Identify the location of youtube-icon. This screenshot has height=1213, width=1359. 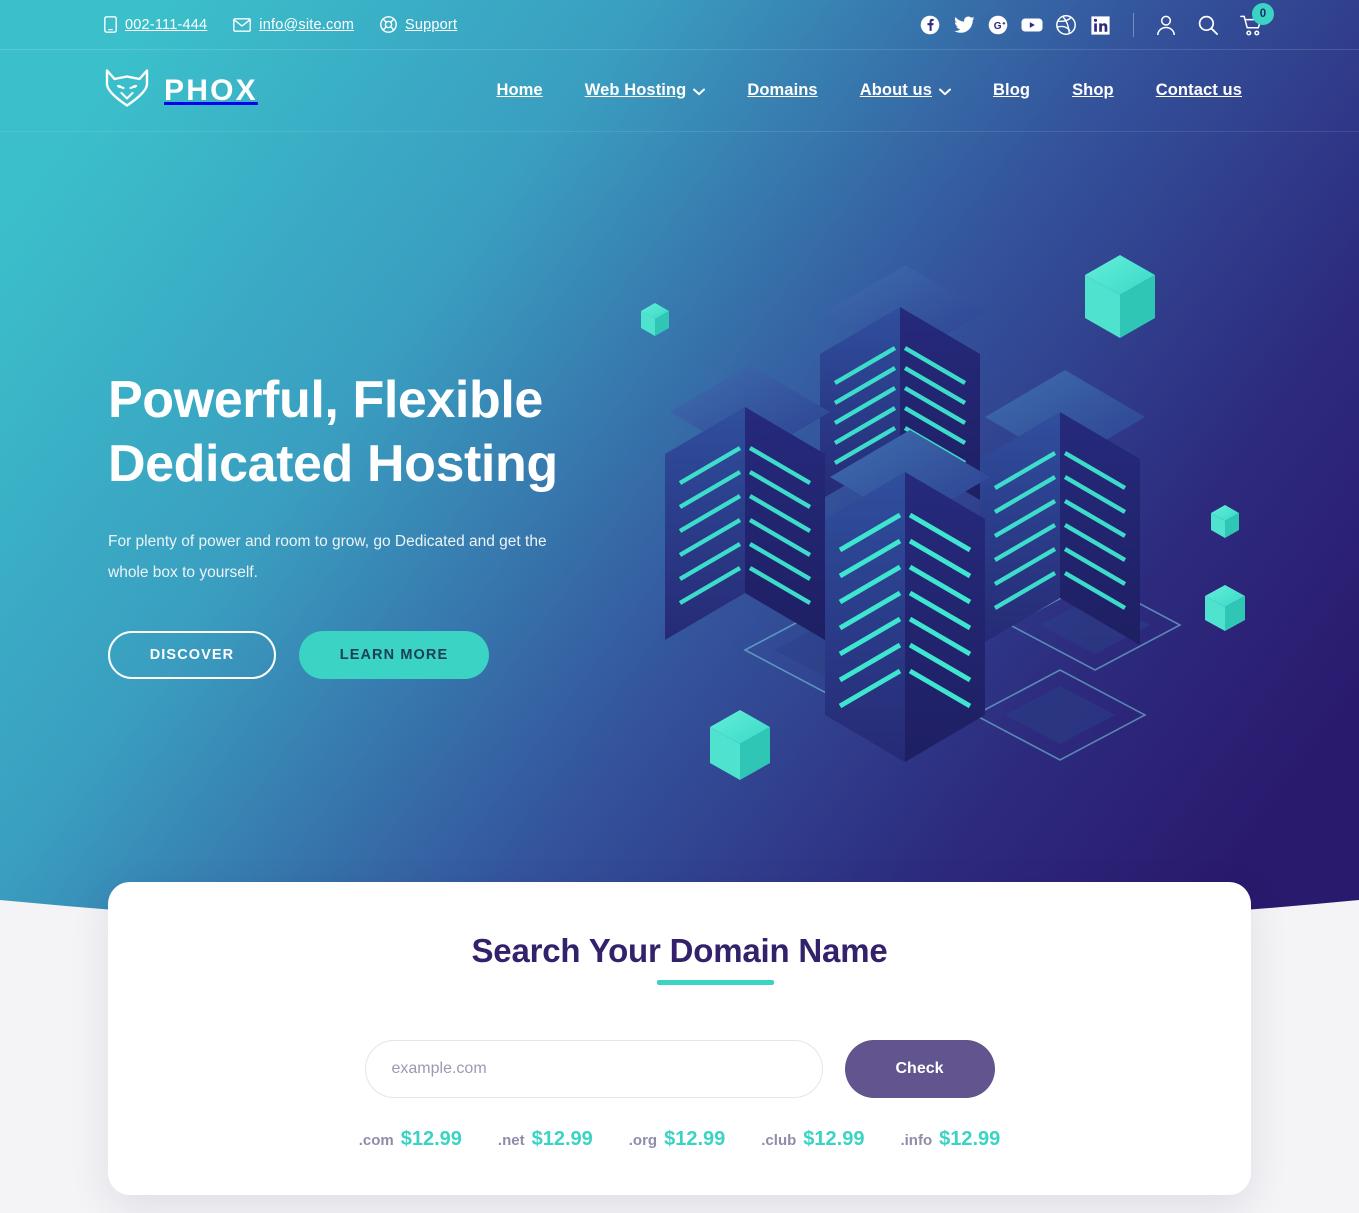
(1032, 25).